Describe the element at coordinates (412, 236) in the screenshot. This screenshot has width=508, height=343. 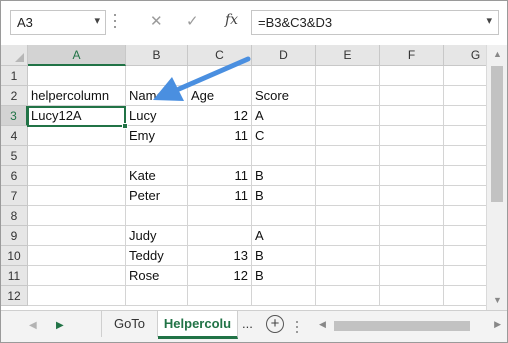
I see `cell-f9` at that location.